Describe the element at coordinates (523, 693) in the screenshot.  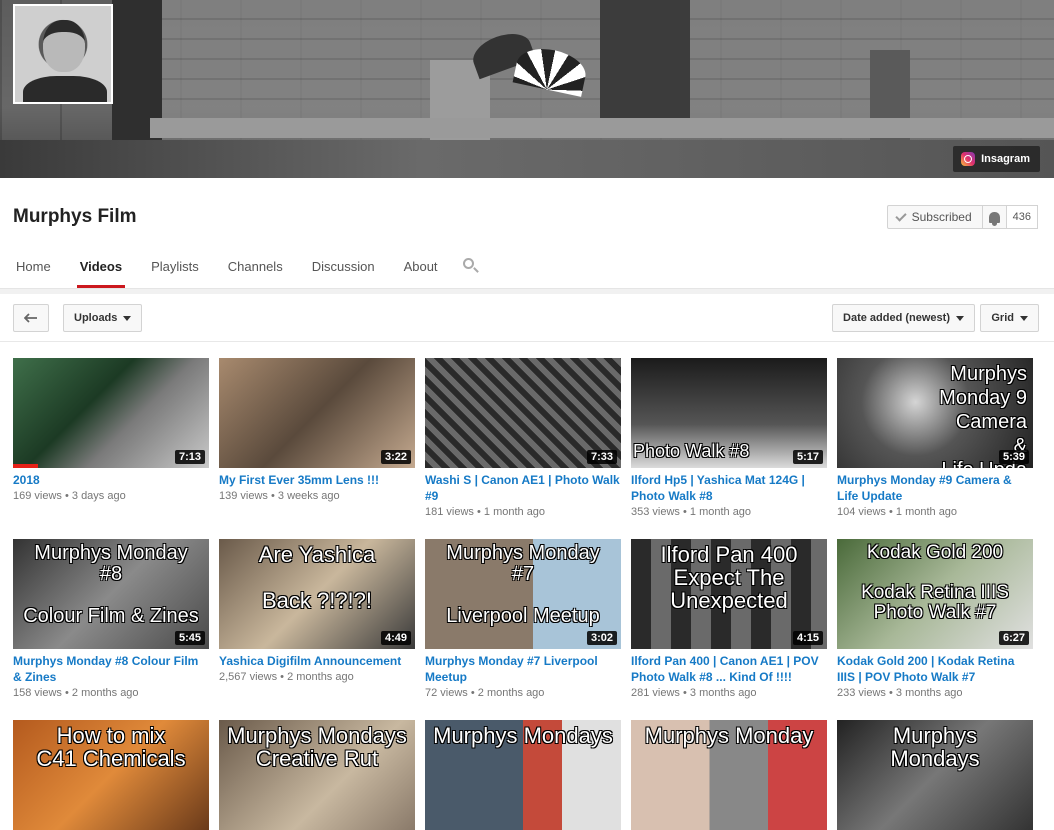
I see `video-meta: 72 views • 2 months ago` at that location.